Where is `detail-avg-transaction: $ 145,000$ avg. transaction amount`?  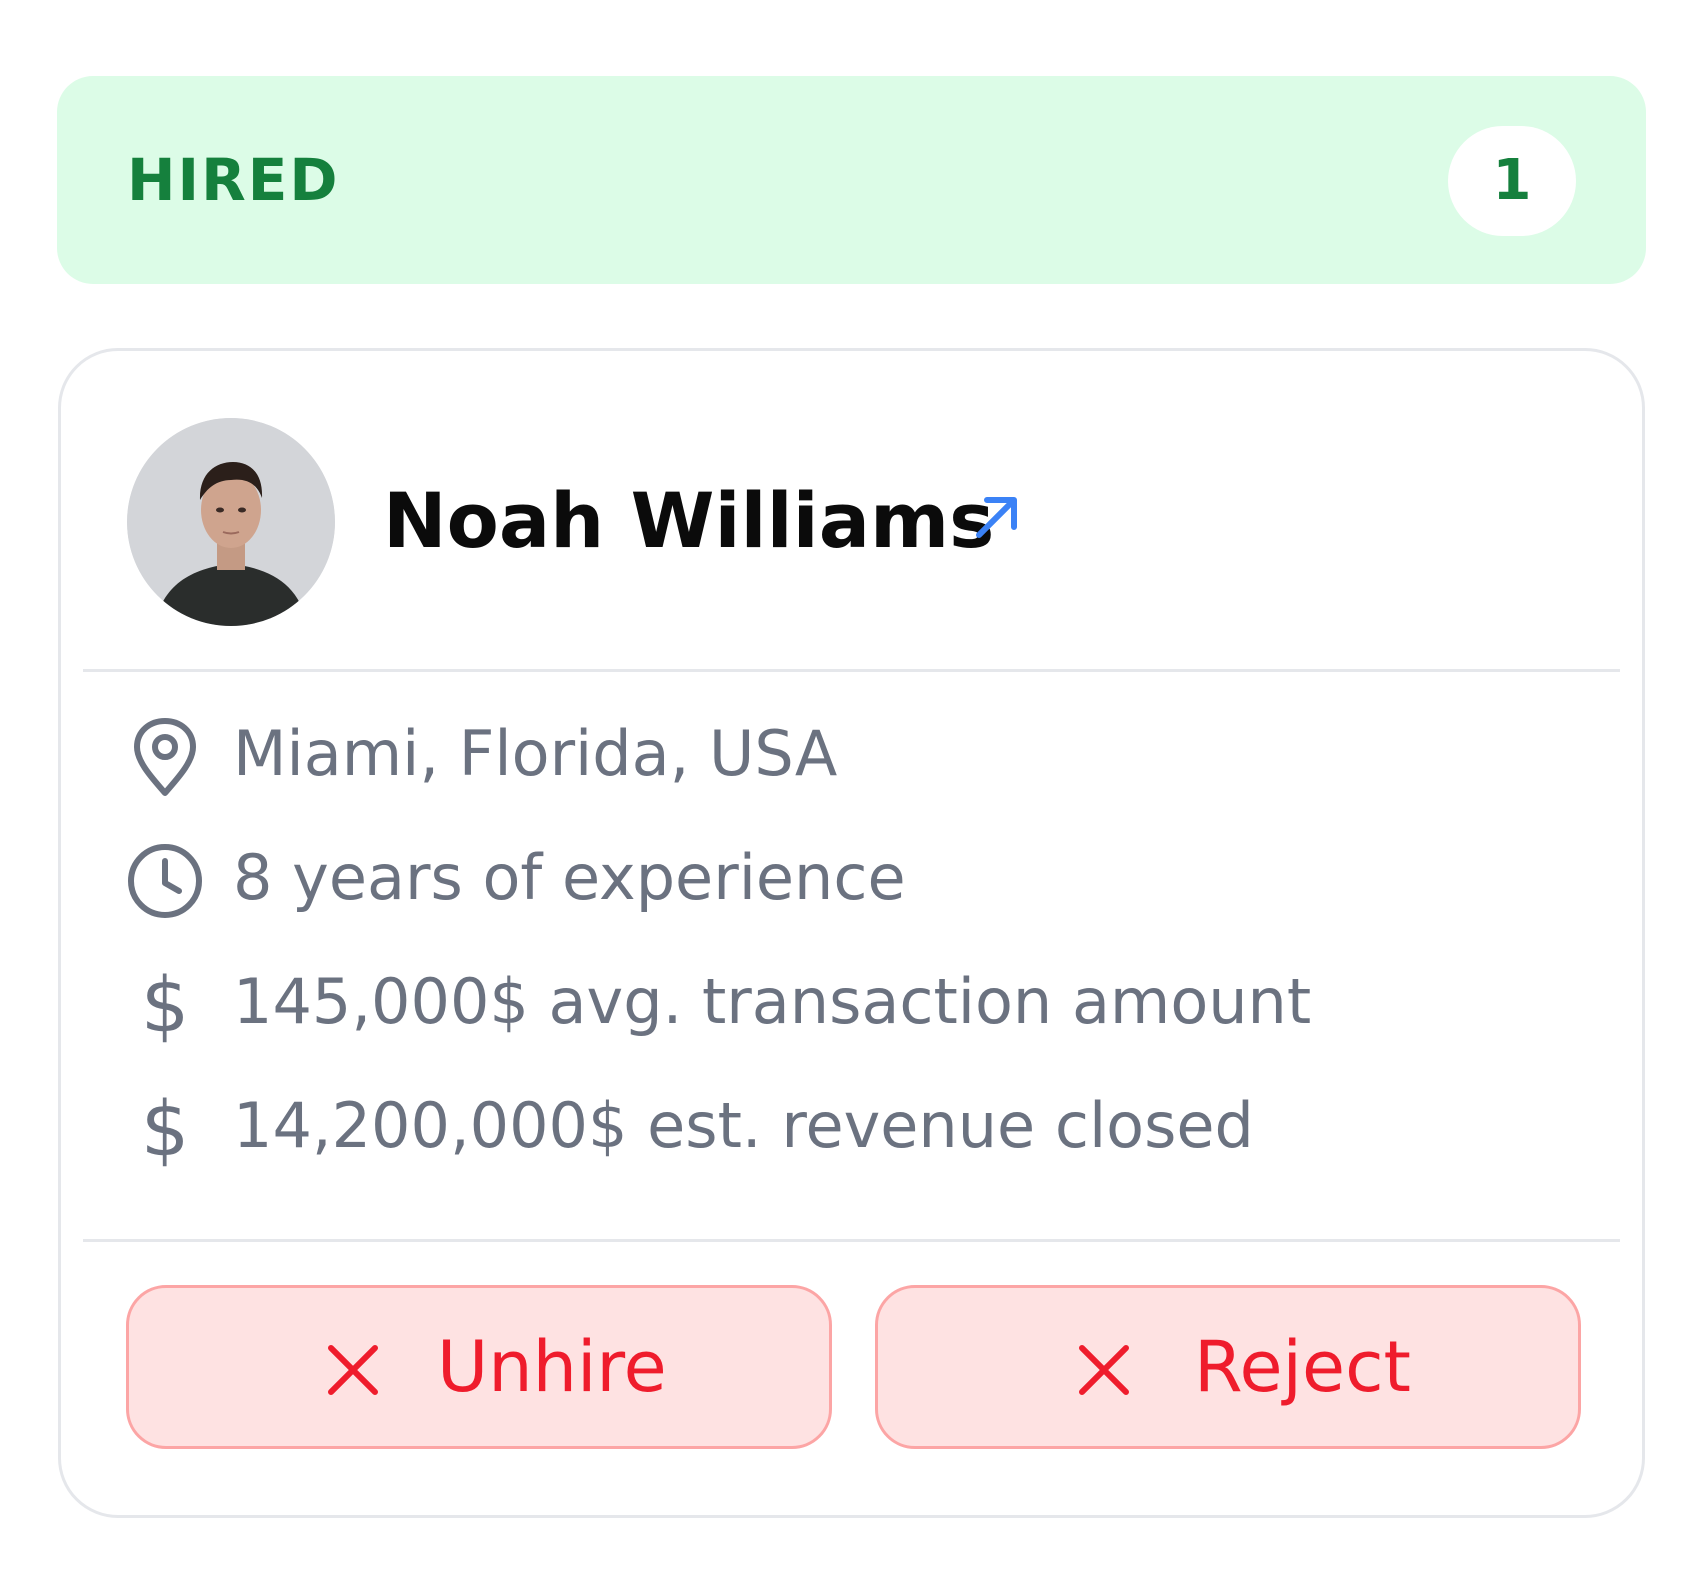
detail-avg-transaction: $ 145,000$ avg. transaction amount is located at coordinates (851, 1002).